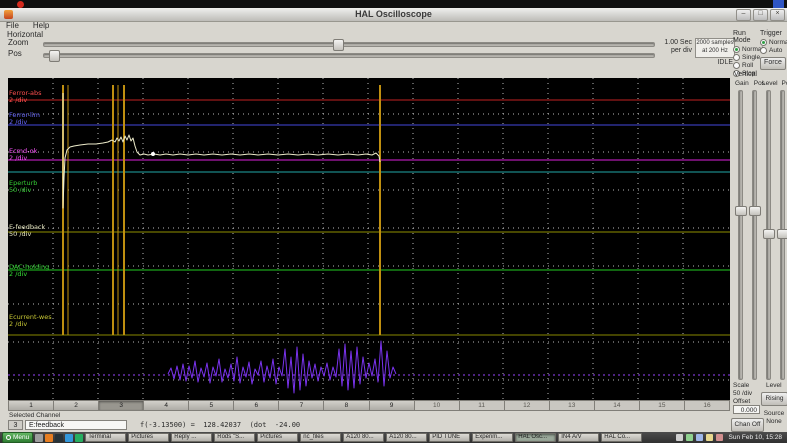 The height and width of the screenshot is (443, 787). I want to click on clock: Sun Feb 10, 15:28, so click(755, 437).